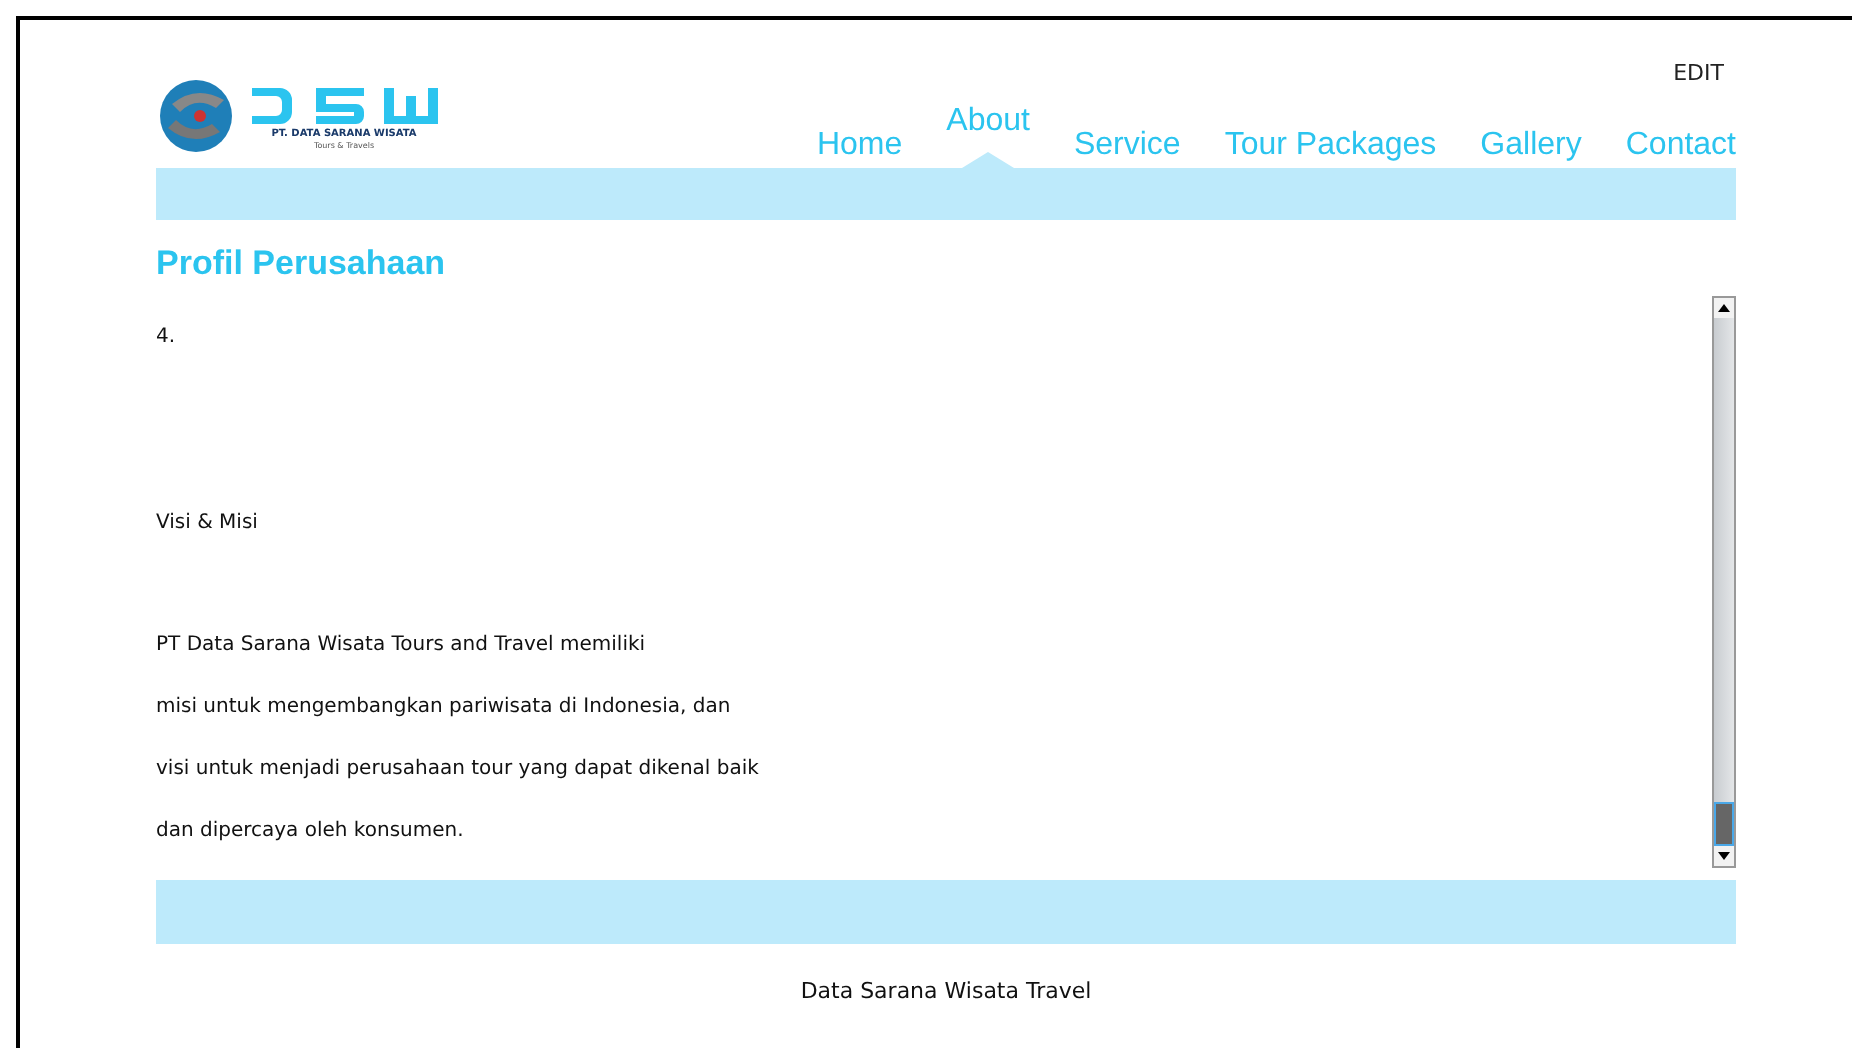 The width and height of the screenshot is (1852, 1048). What do you see at coordinates (457, 770) in the screenshot?
I see `content-text: visi untuk menjadi perusahaan tour yang dapat dikenal baik` at bounding box center [457, 770].